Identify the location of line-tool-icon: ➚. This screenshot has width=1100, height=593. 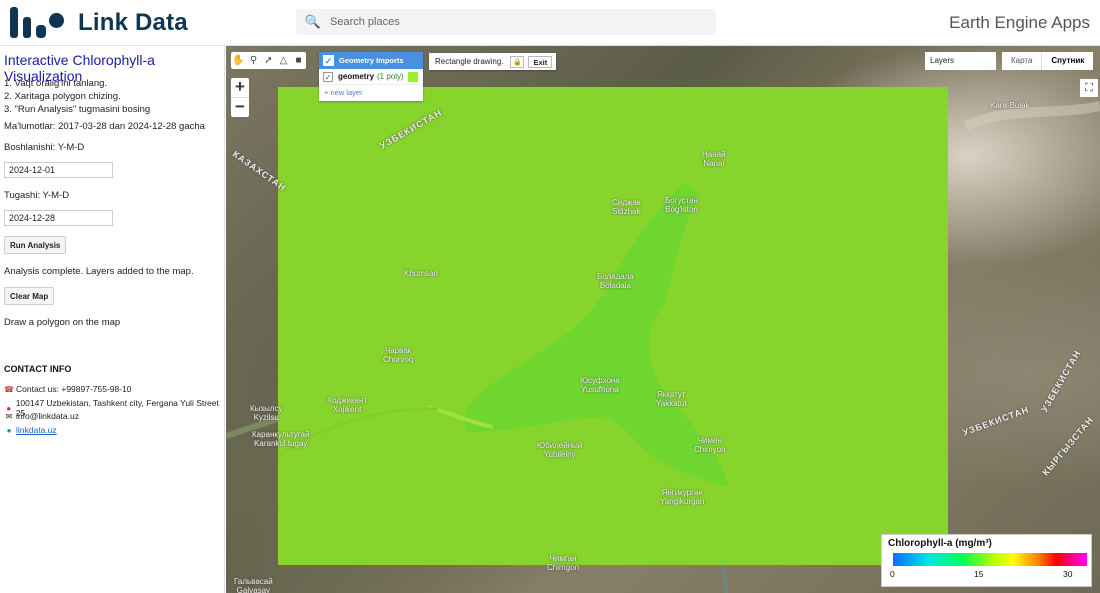
(268, 60).